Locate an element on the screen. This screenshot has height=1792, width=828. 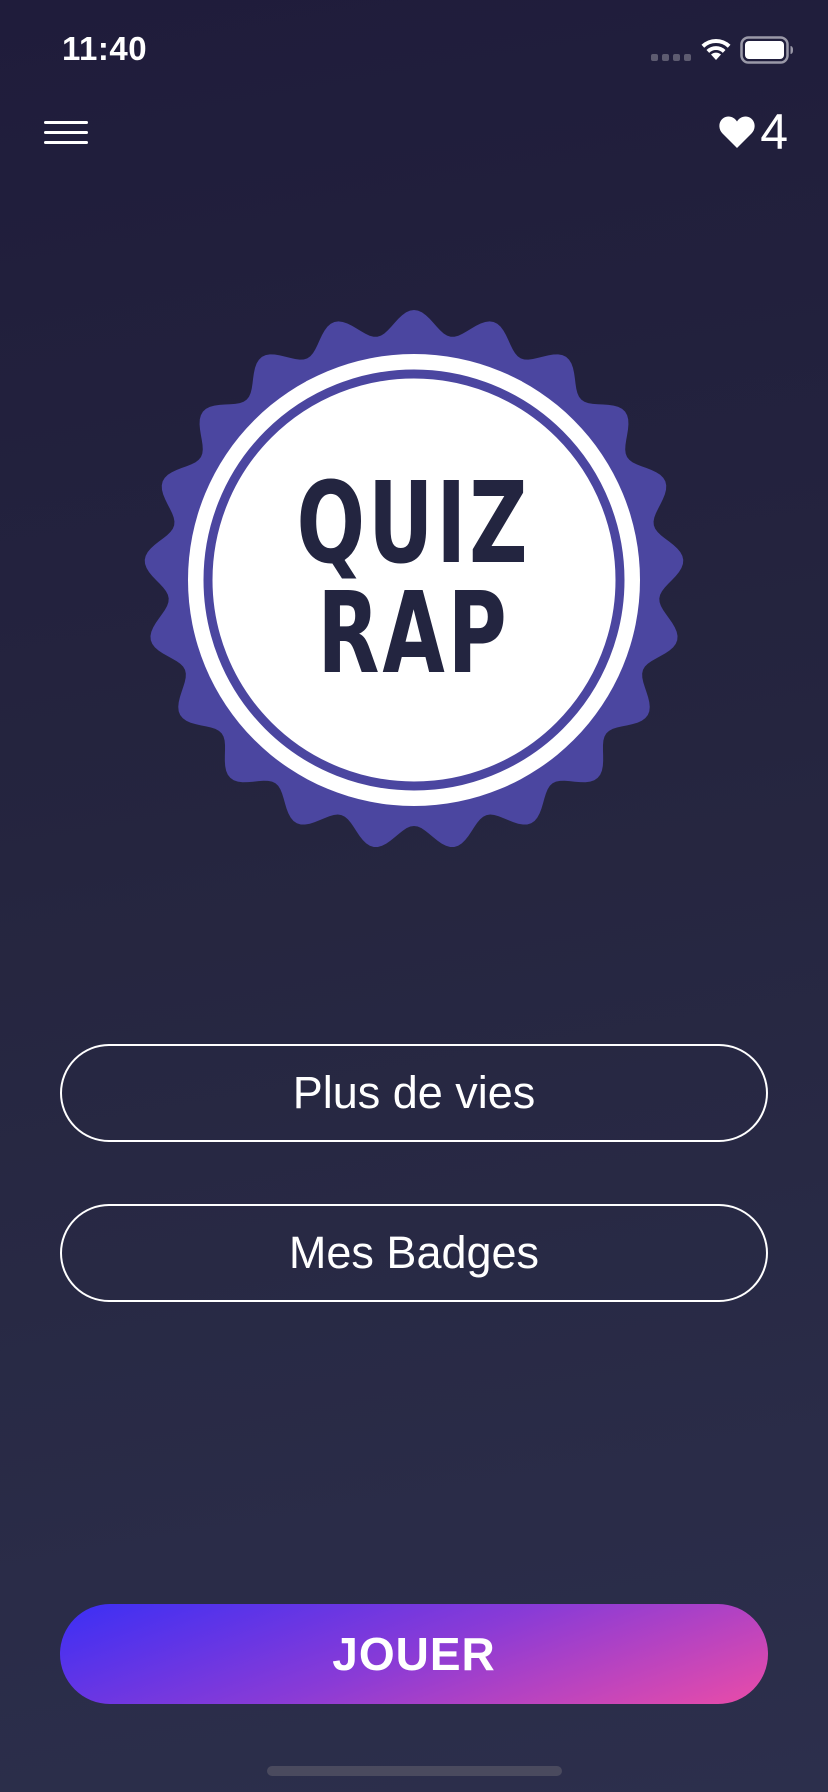
play-button: JOUER is located at coordinates (414, 1654).